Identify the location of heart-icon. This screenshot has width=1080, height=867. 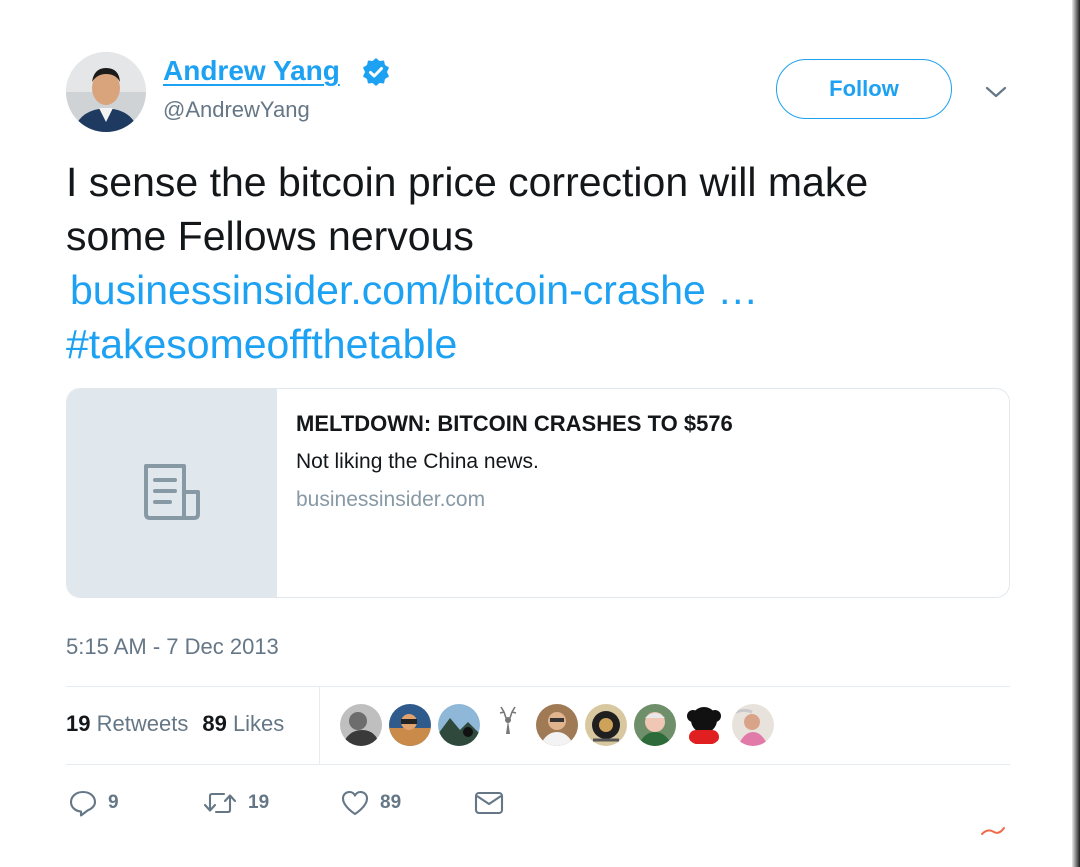
(355, 803).